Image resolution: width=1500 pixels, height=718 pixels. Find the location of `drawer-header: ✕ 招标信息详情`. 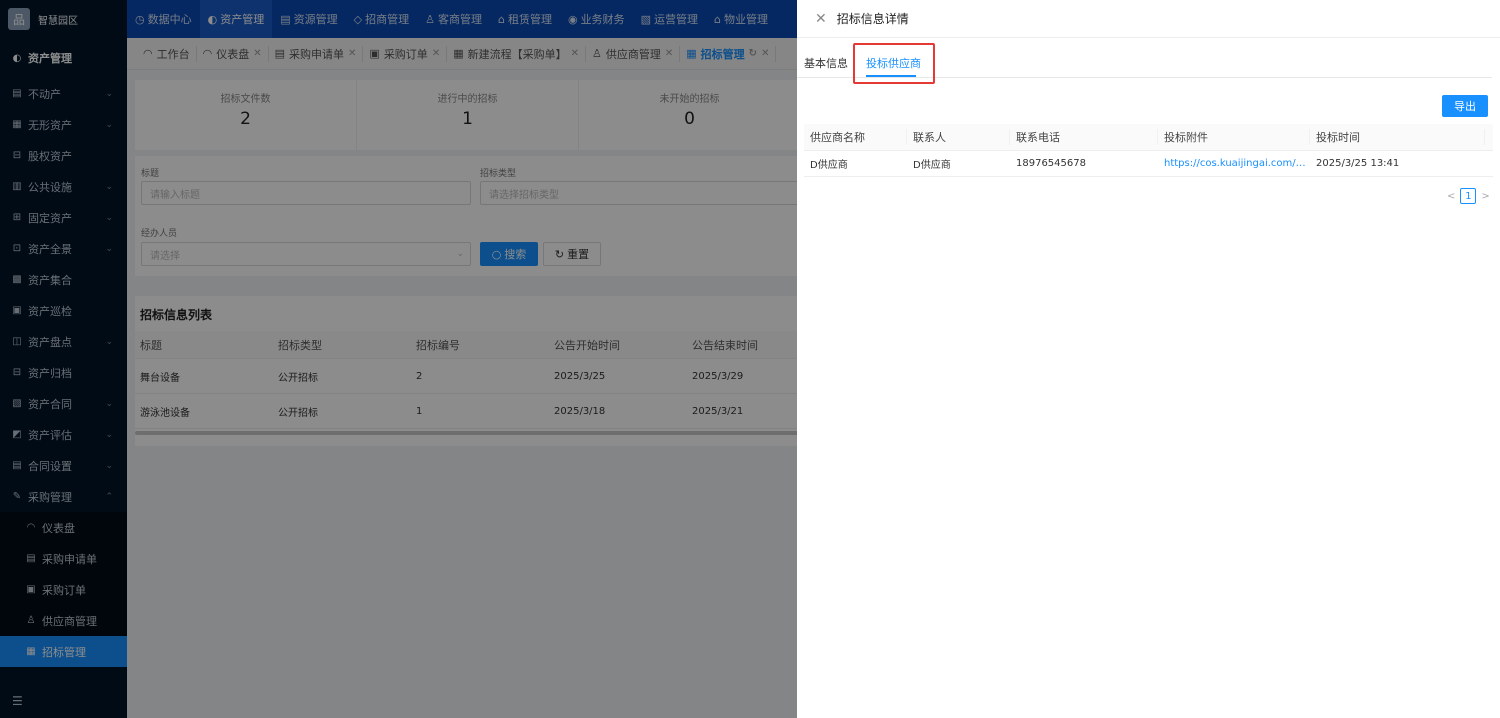

drawer-header: ✕ 招标信息详情 is located at coordinates (1148, 19).